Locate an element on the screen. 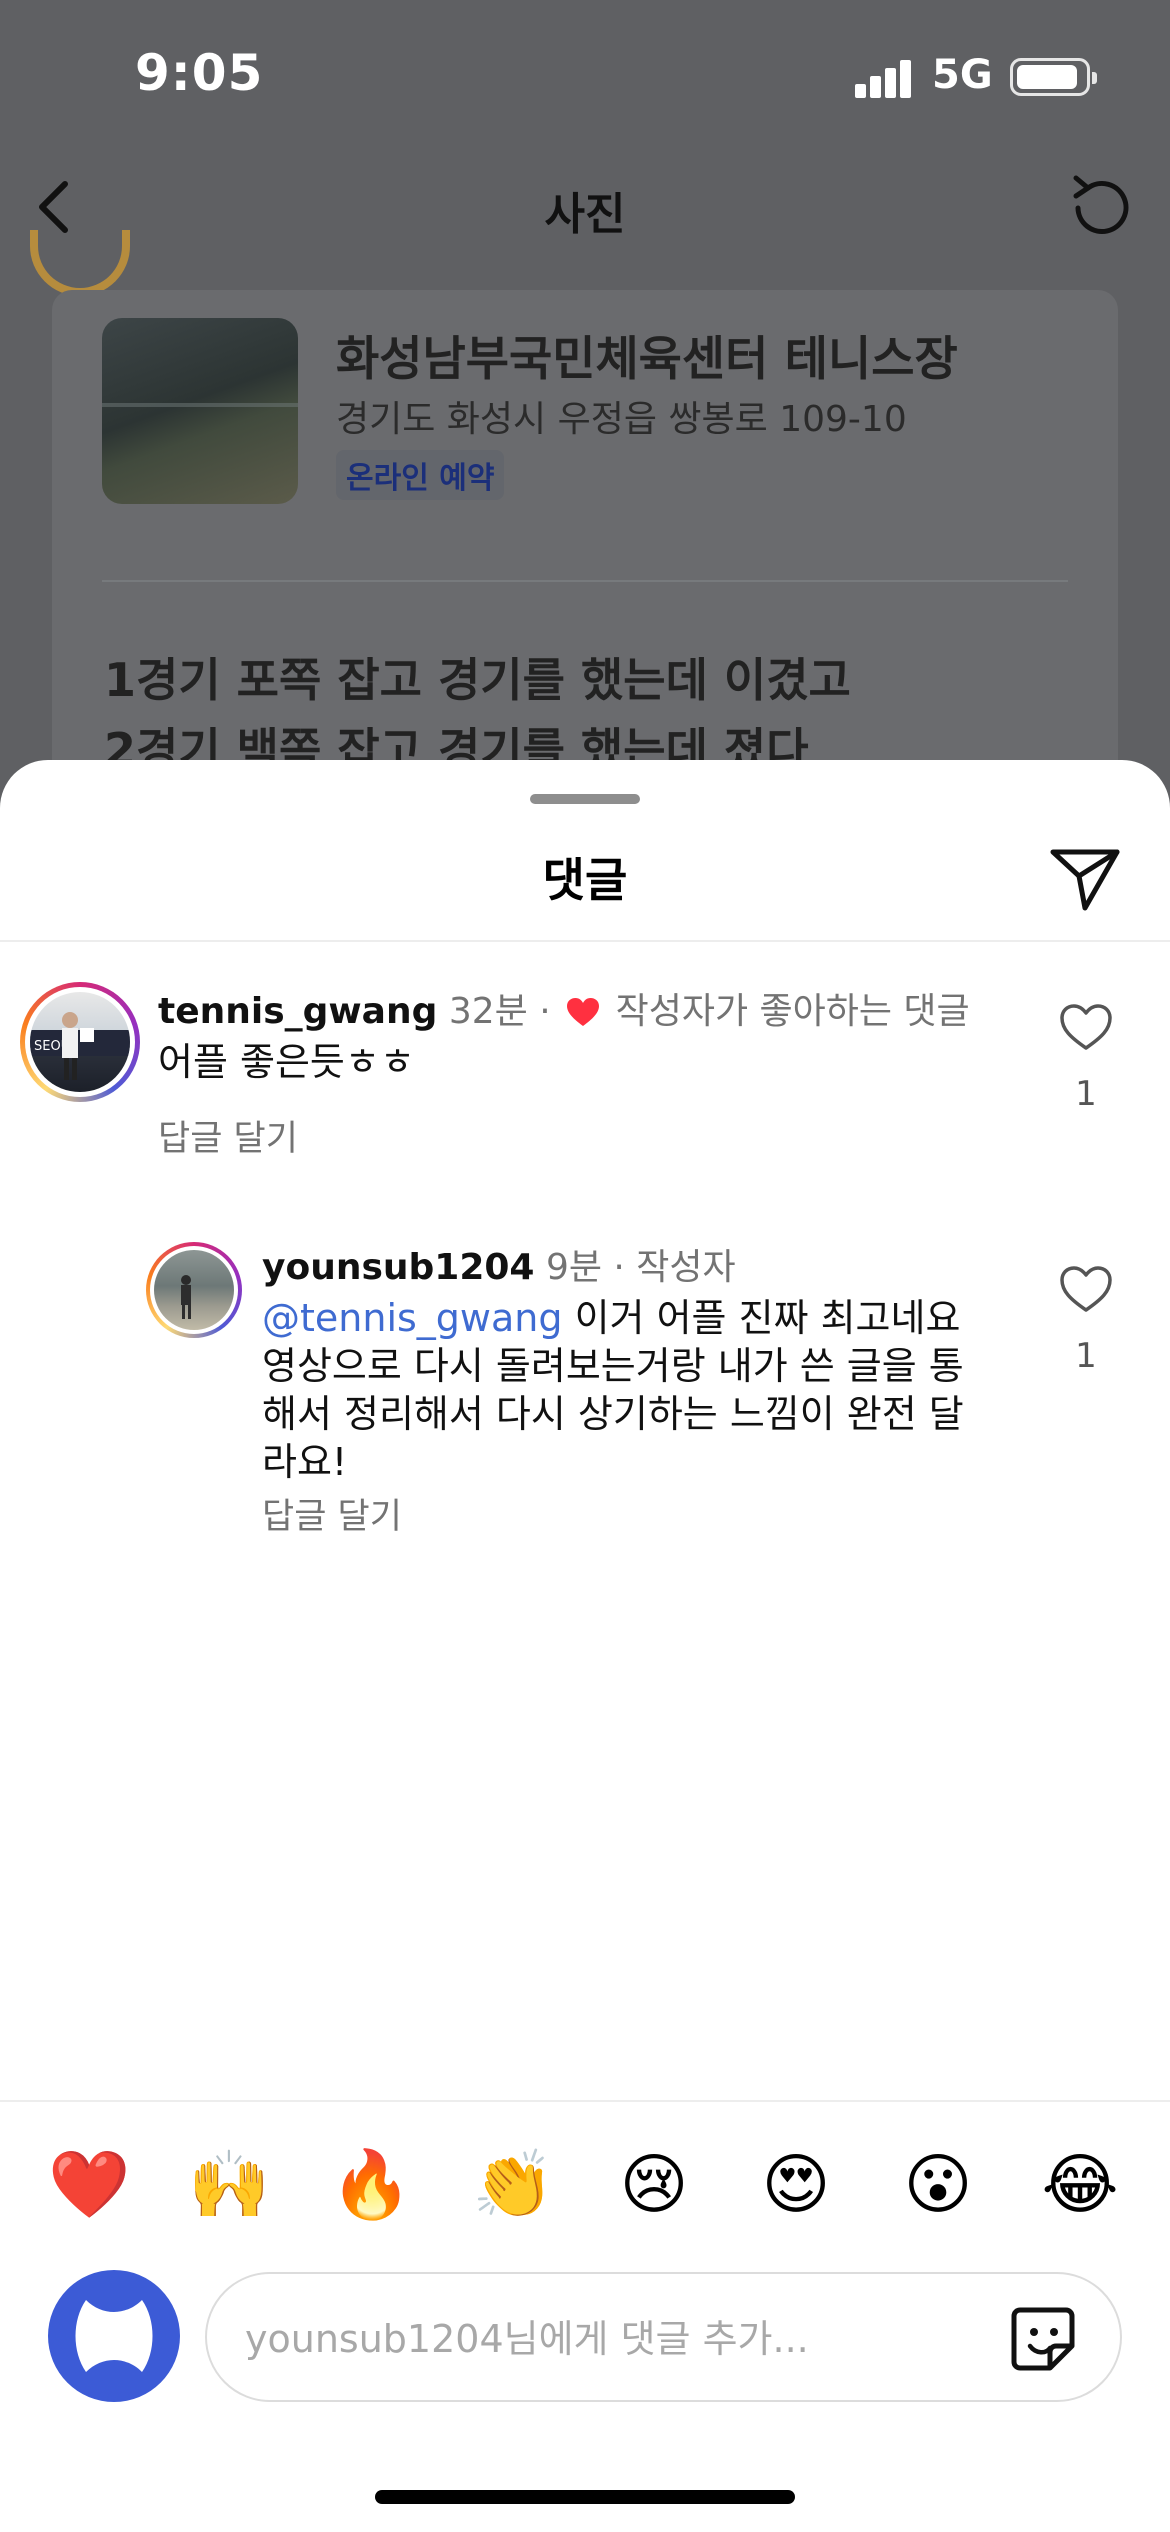 This screenshot has width=1170, height=2532. emoji-laughing: 😂 is located at coordinates (1080, 2185).